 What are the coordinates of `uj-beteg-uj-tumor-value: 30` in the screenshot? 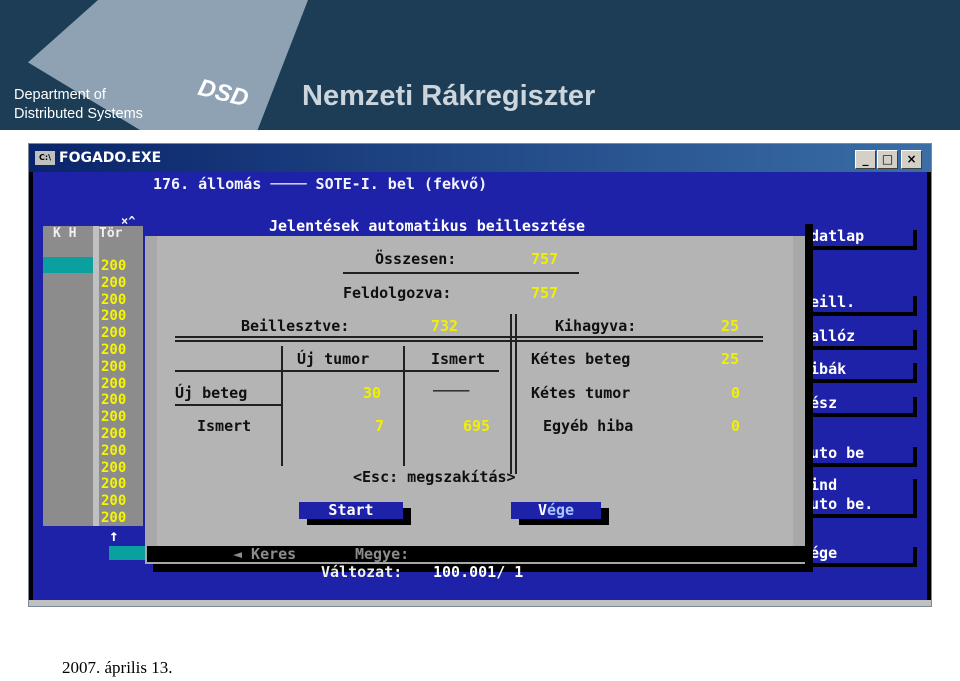 It's located at (372, 393).